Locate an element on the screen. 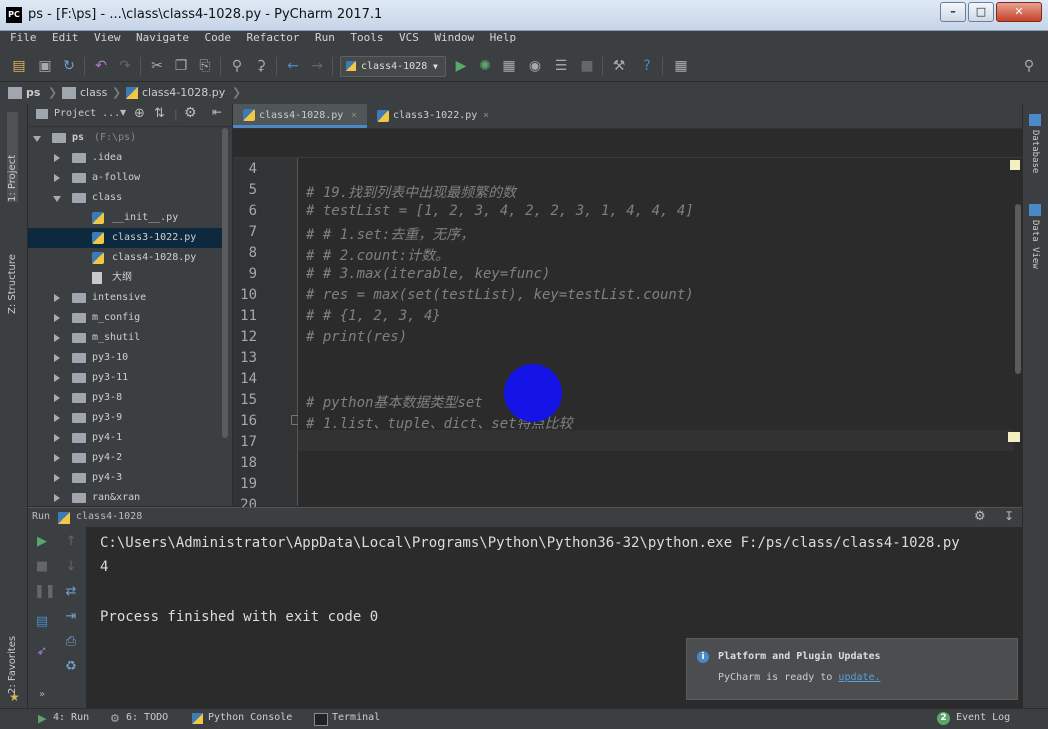  python-console-button: Python Console is located at coordinates (250, 717).